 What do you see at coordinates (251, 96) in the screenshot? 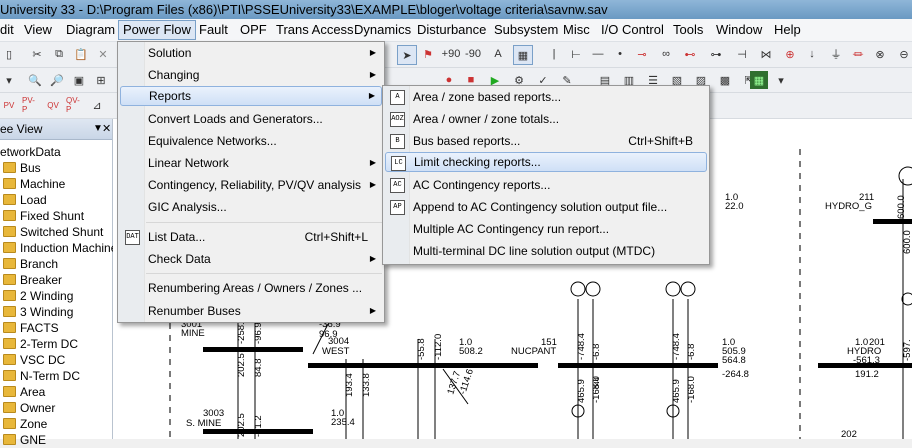
I see `power-flow_menu-item: Reports ▶` at bounding box center [251, 96].